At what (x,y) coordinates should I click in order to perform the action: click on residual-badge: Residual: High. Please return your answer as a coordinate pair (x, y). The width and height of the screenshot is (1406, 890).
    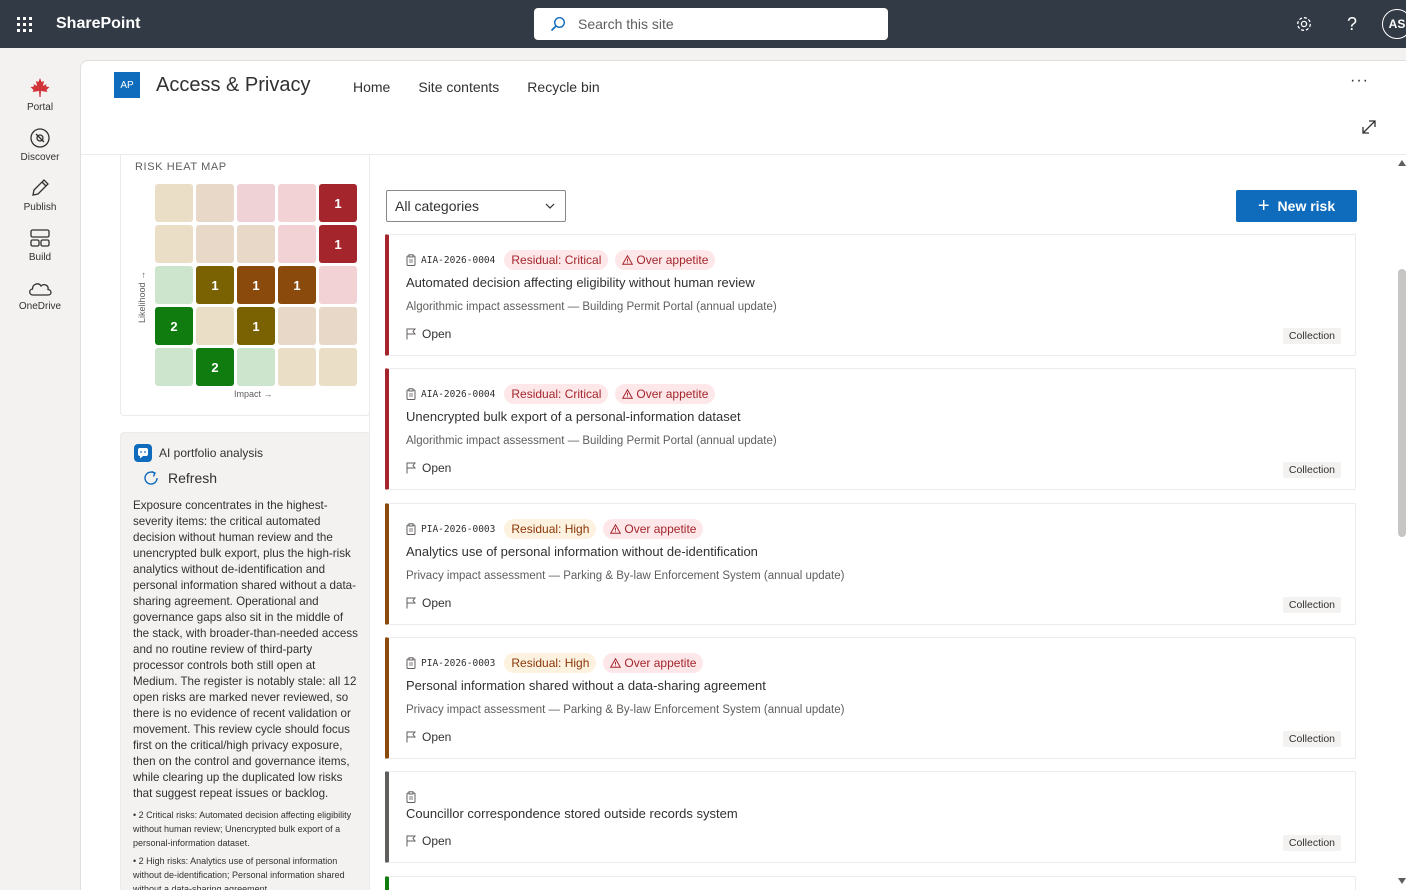
    Looking at the image, I should click on (550, 663).